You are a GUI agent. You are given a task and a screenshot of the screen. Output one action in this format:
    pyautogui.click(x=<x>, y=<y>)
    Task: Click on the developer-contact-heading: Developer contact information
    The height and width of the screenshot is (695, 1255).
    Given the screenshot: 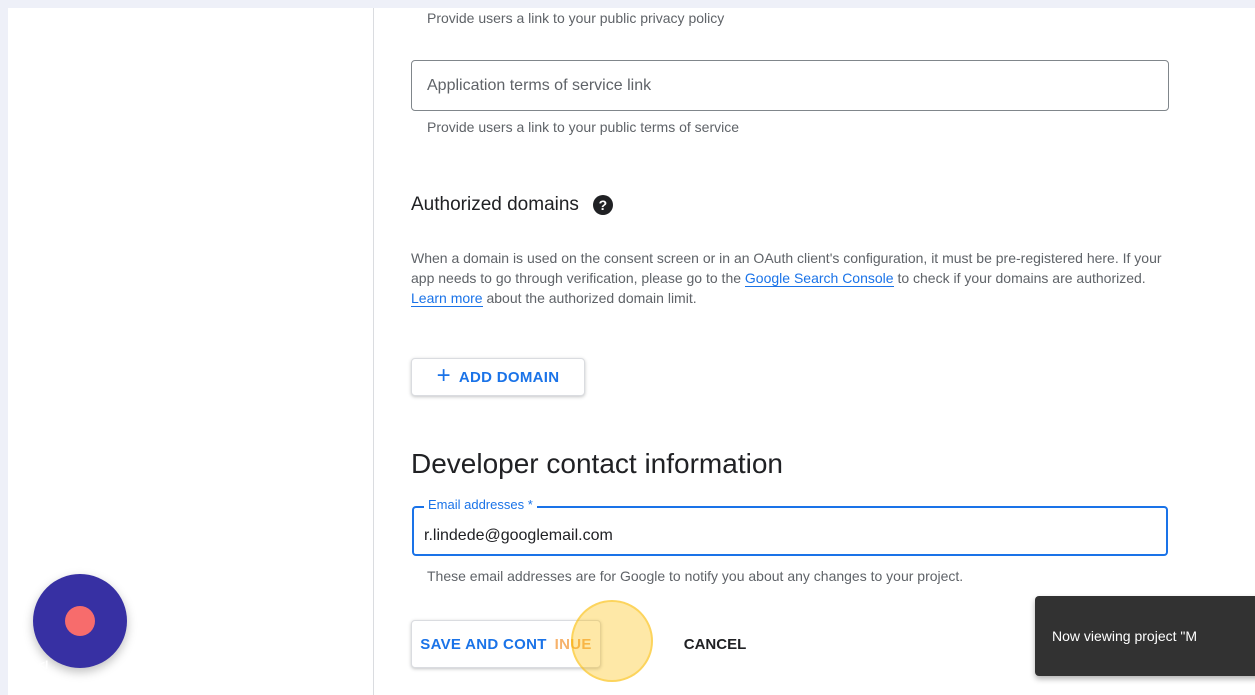 What is the action you would take?
    pyautogui.click(x=597, y=463)
    